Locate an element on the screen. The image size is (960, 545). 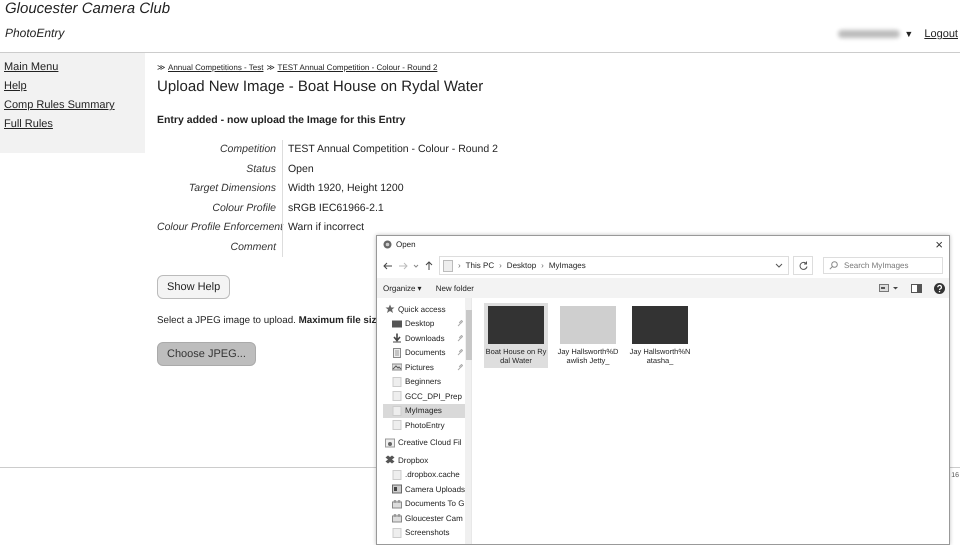
refresh-button is located at coordinates (803, 265).